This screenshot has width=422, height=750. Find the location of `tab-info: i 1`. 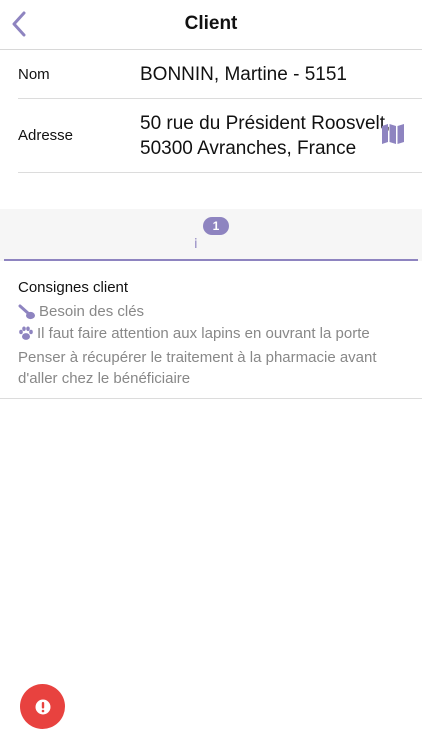

tab-info: i 1 is located at coordinates (212, 237).